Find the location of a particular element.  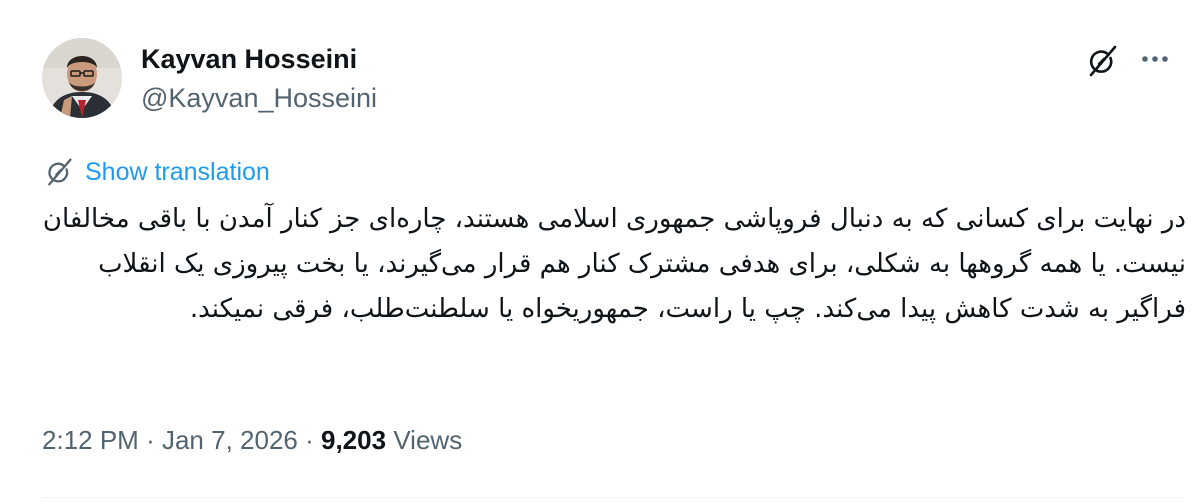

tweet-meta: 2:12 PM · Jan 7, 2026 · 9,203 Views is located at coordinates (252, 440).